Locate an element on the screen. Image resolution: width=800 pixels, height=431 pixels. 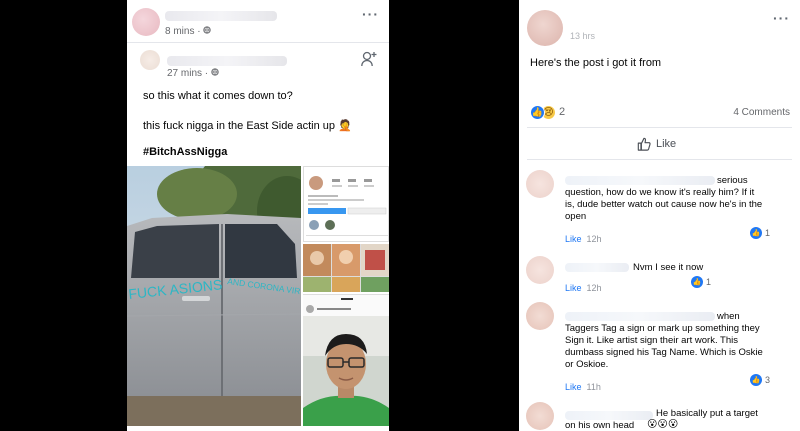
like-button: Like is located at coordinates (656, 144).